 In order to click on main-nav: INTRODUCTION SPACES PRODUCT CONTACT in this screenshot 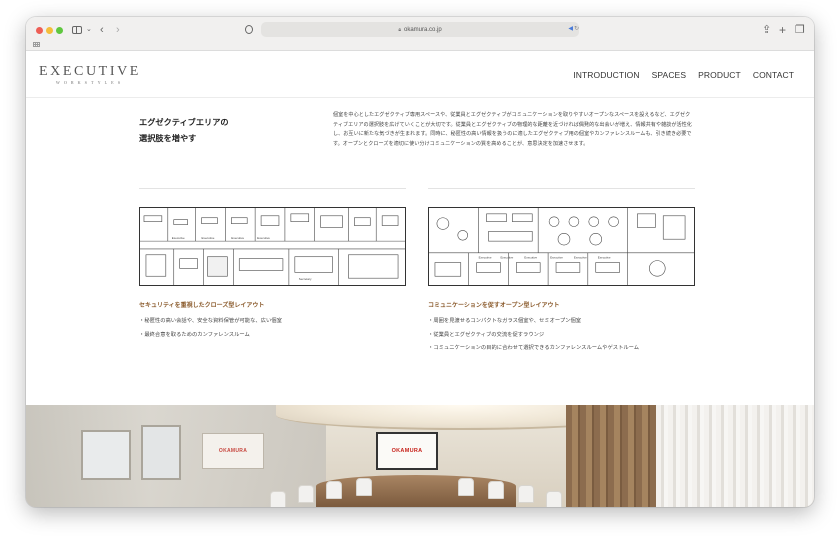, I will do `click(683, 75)`.